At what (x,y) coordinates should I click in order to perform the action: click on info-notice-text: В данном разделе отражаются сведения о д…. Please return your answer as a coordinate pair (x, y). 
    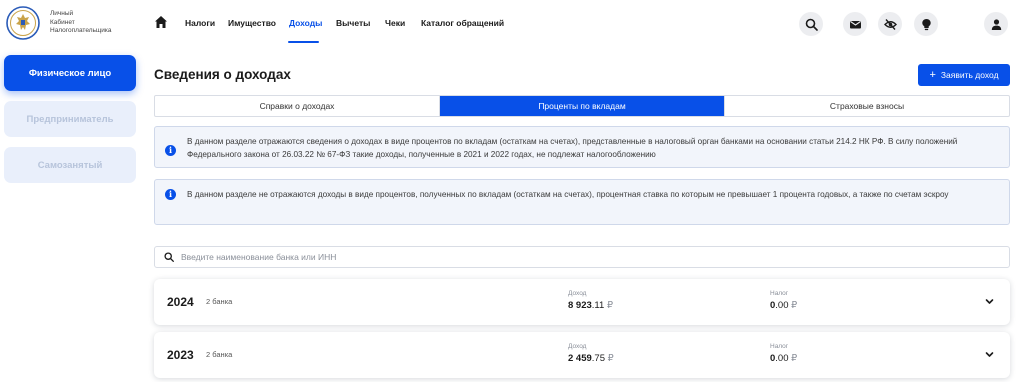
    Looking at the image, I should click on (572, 148).